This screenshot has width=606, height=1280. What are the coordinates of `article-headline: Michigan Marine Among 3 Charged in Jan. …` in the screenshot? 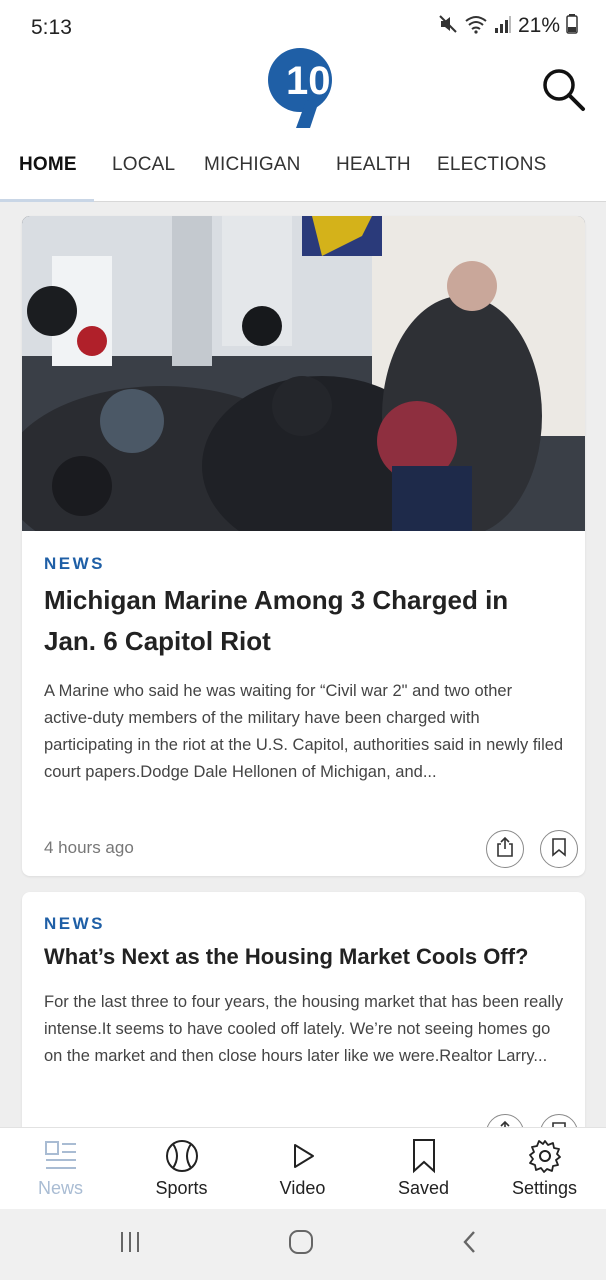 It's located at (304, 621).